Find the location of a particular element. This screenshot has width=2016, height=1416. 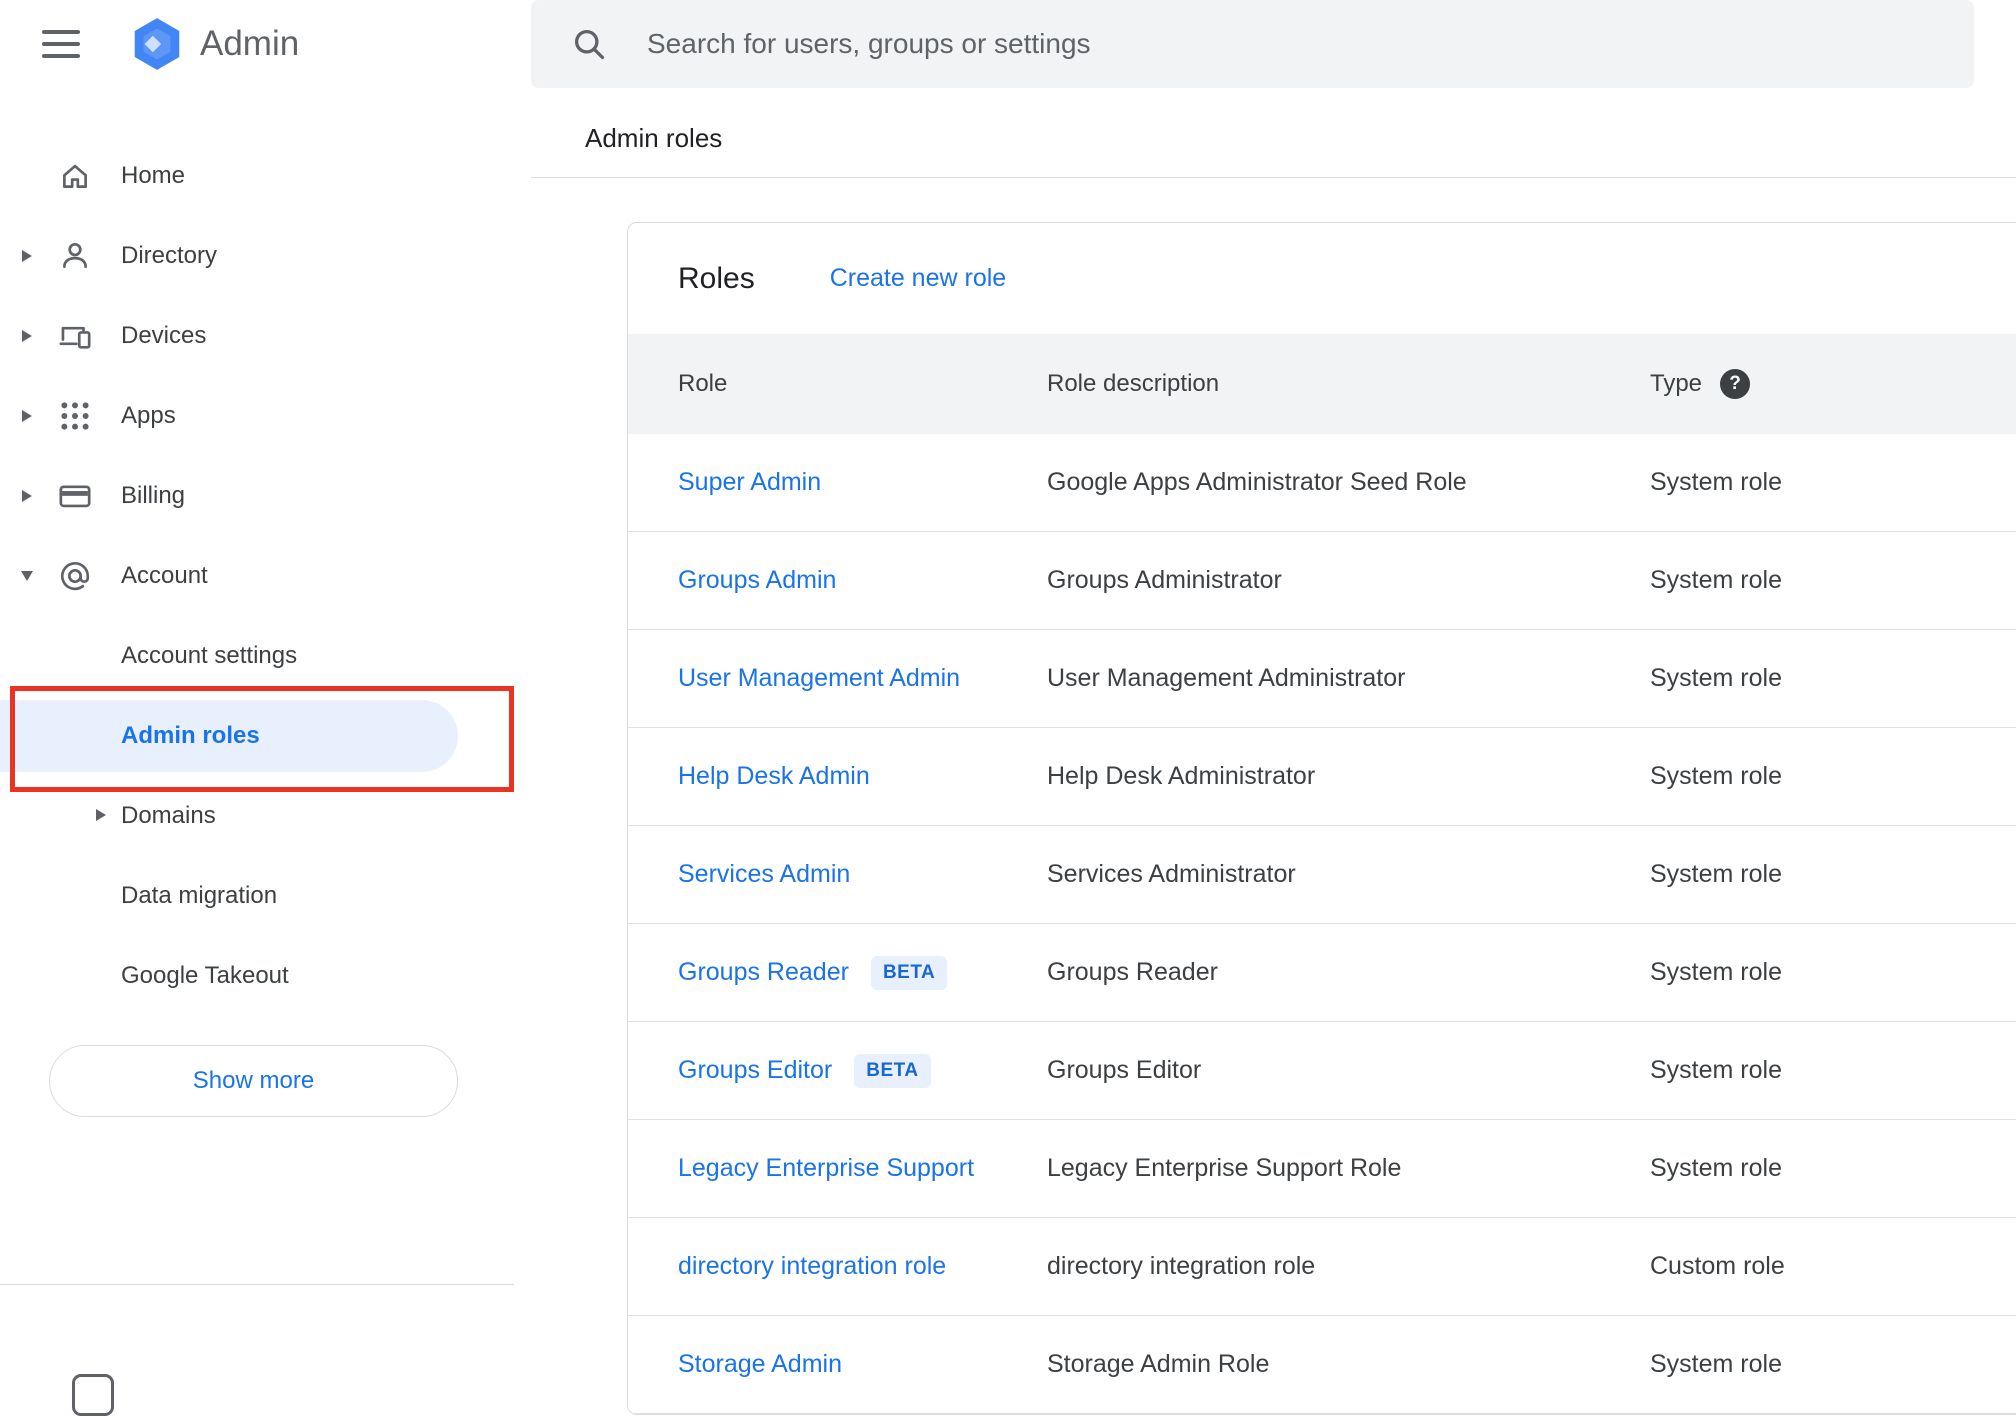

at-sign-icon is located at coordinates (75, 576).